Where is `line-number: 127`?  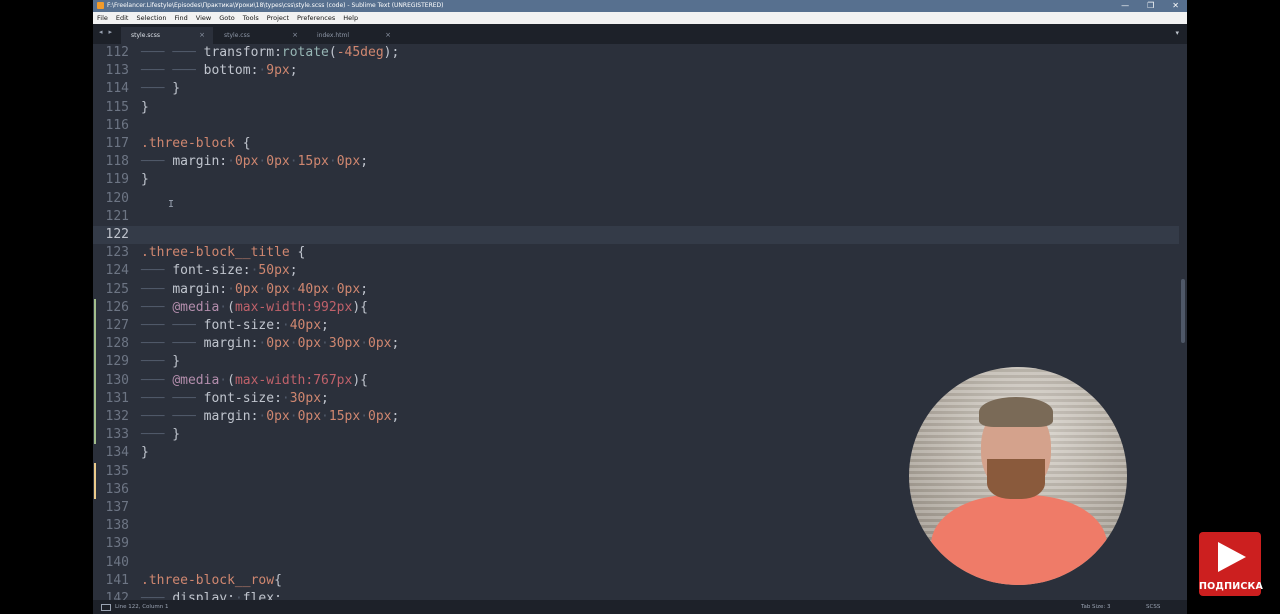 line-number: 127 is located at coordinates (117, 325).